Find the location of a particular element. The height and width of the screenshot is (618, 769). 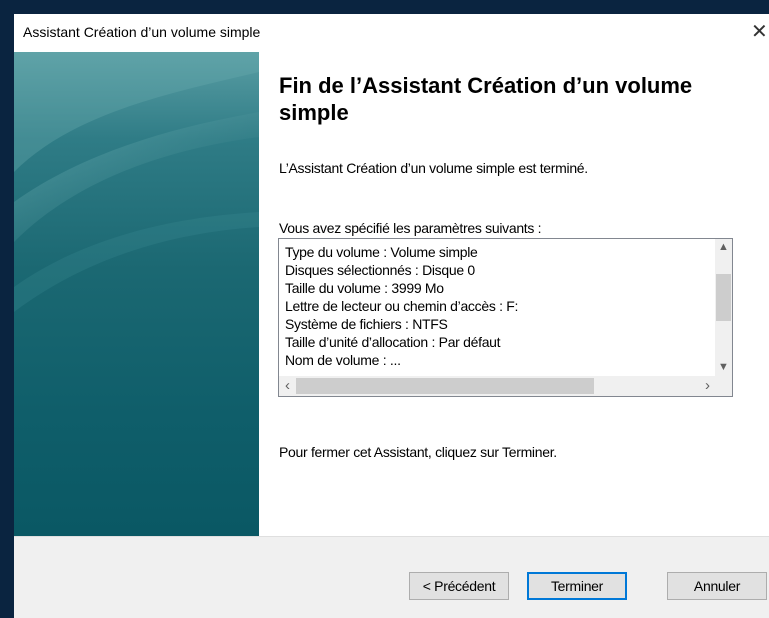

list-item: Taille d’unité d’allocation : Par défaut is located at coordinates (393, 342).